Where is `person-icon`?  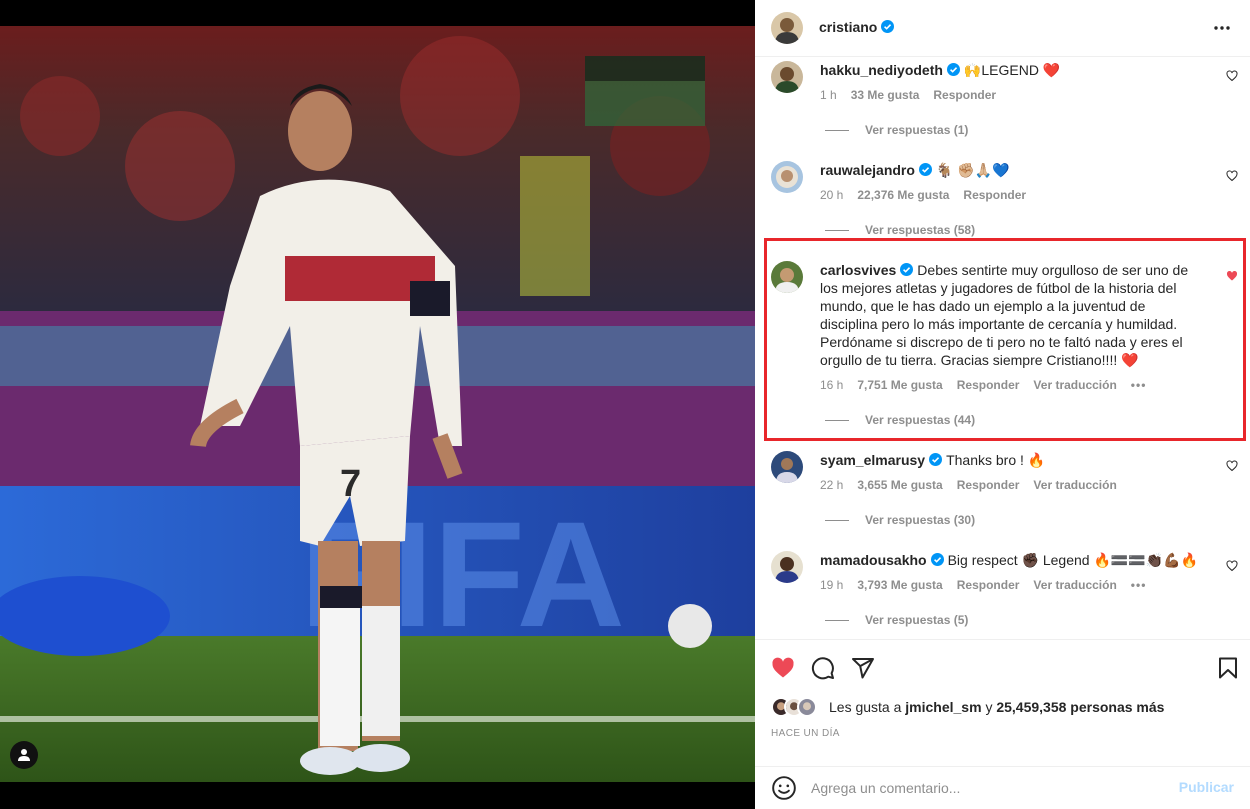 person-icon is located at coordinates (24, 755).